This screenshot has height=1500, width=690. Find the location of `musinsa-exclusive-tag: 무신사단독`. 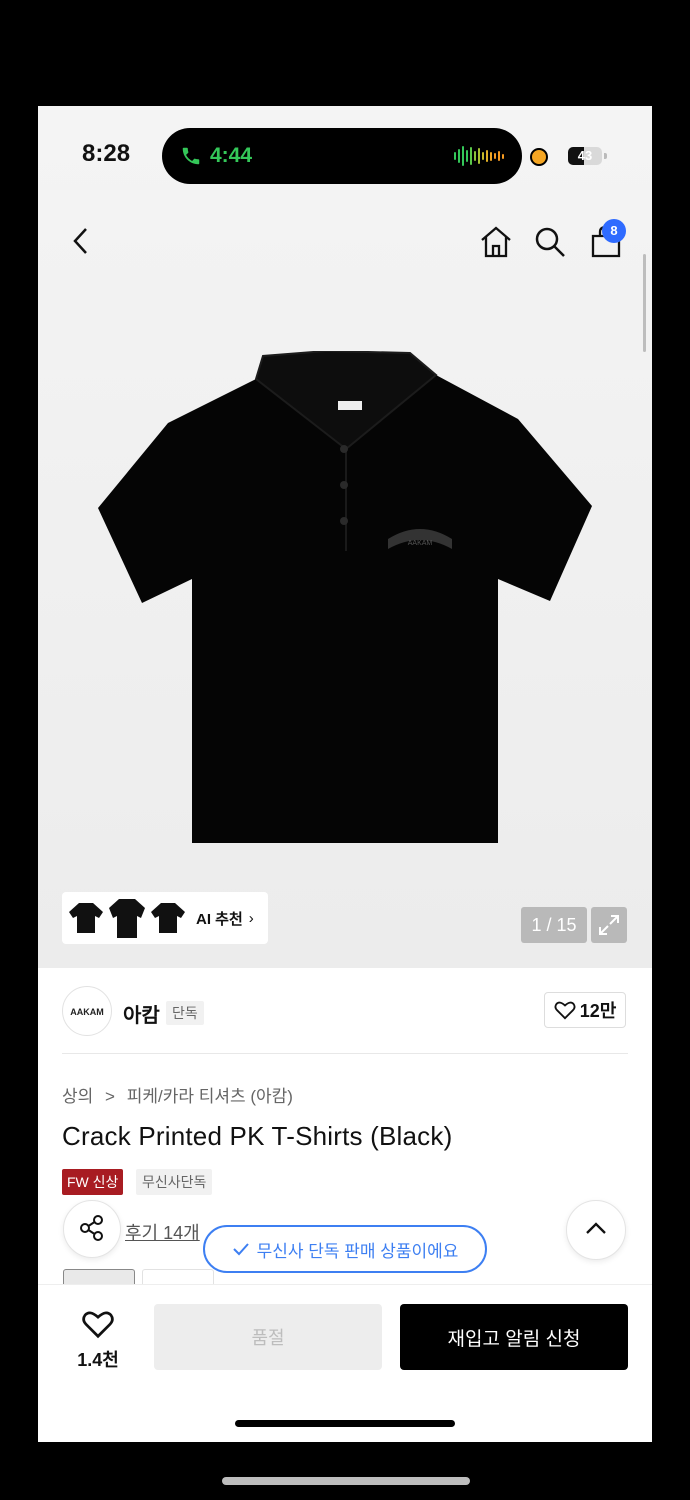

musinsa-exclusive-tag: 무신사단독 is located at coordinates (174, 1182).